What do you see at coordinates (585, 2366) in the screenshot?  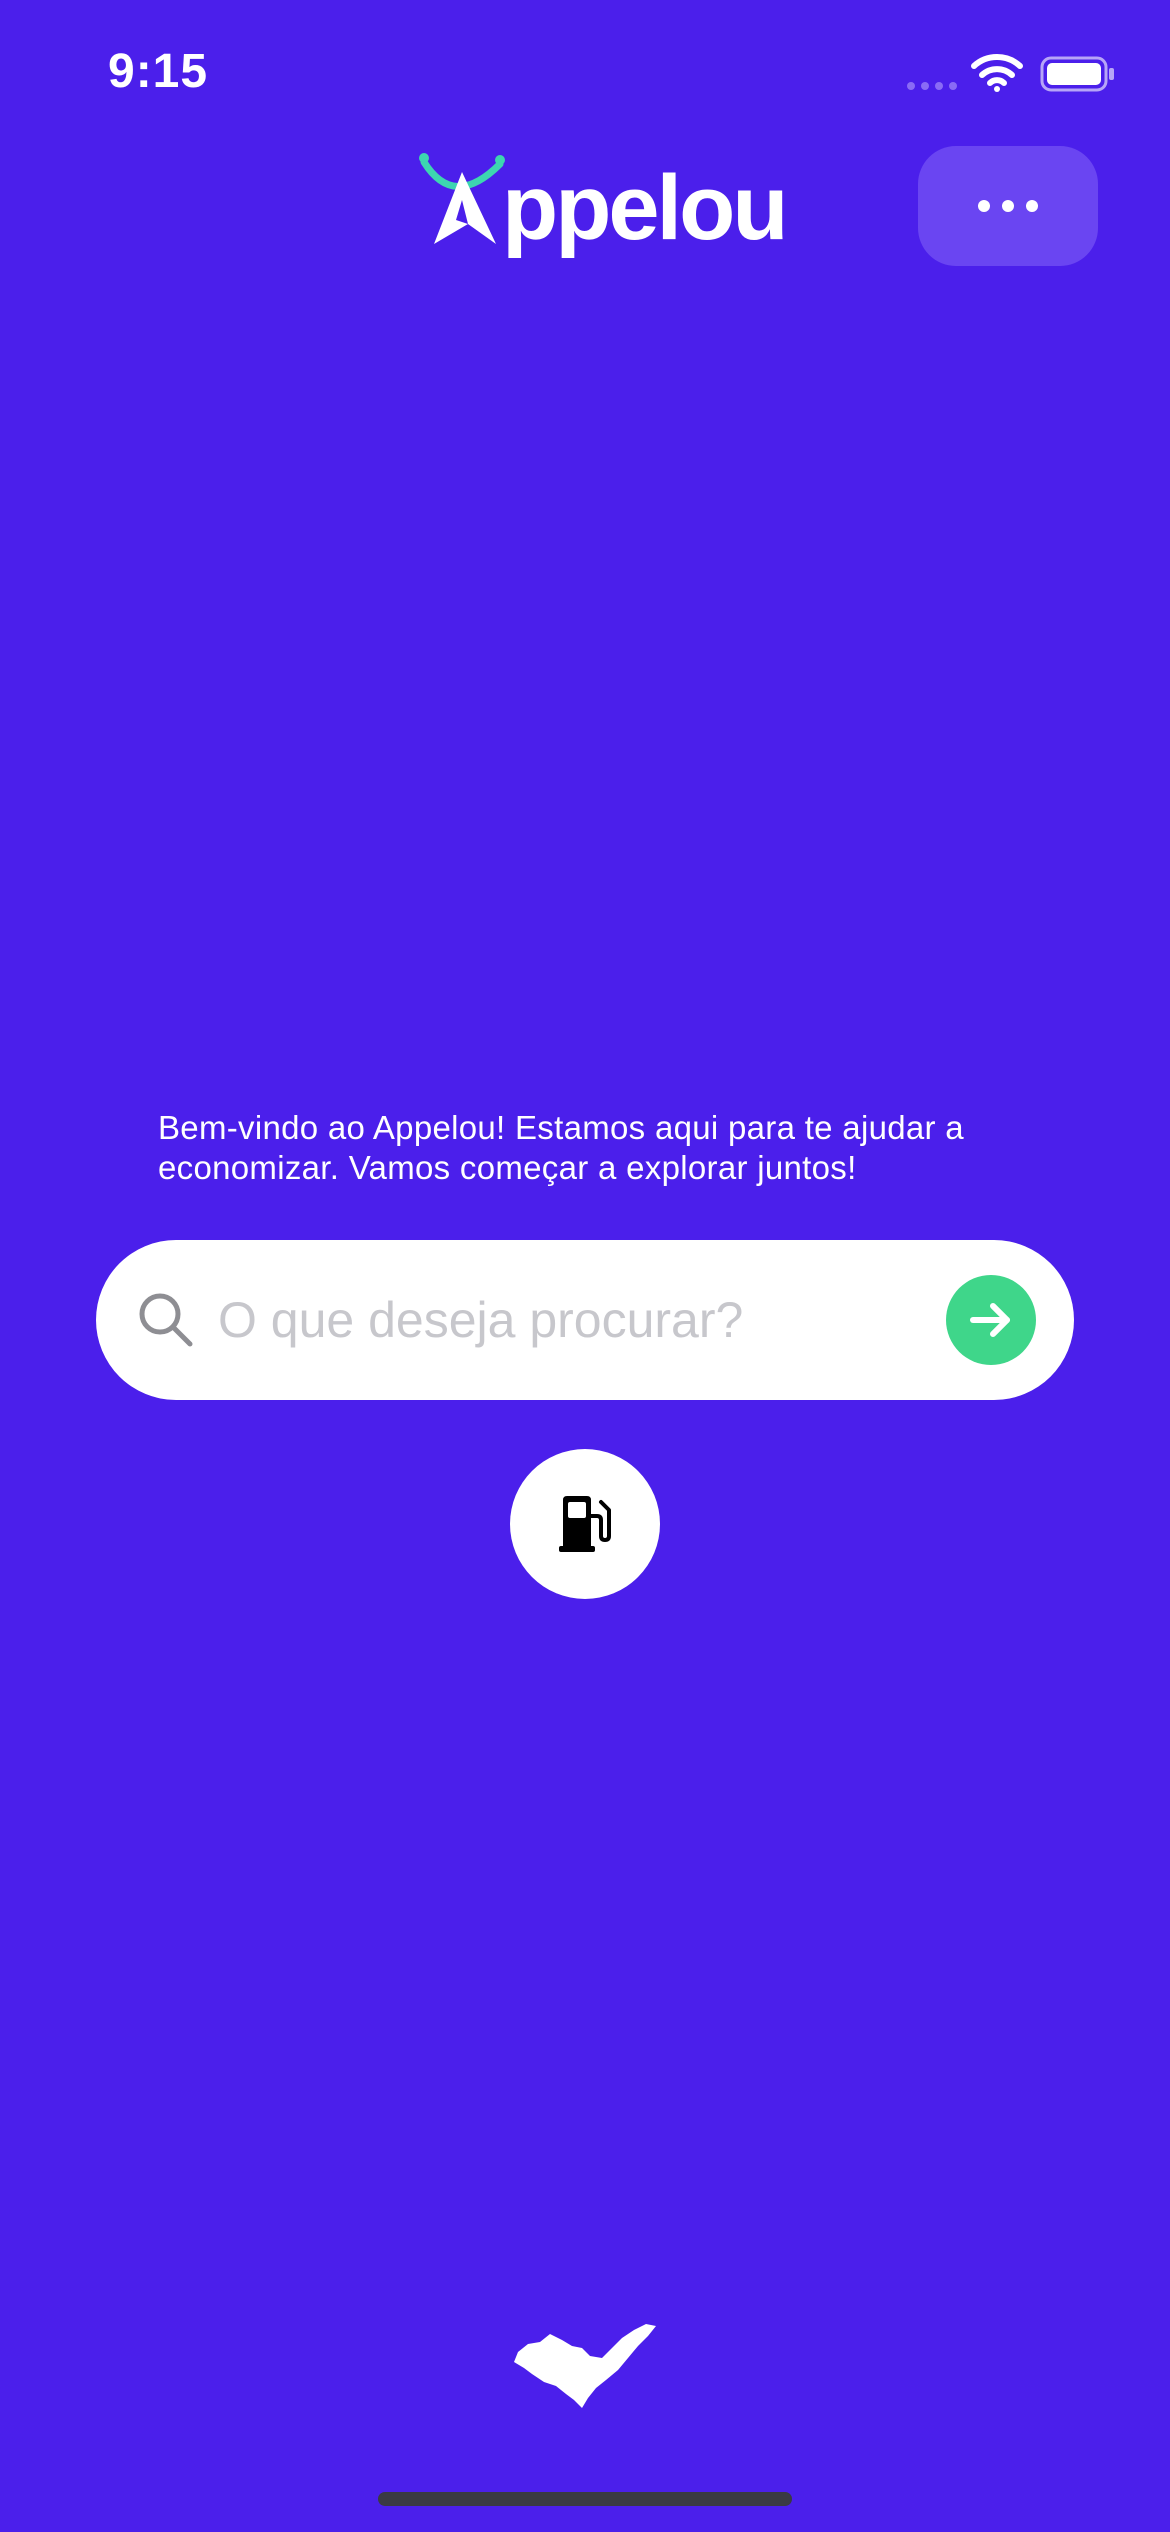 I see `state-map-icon` at bounding box center [585, 2366].